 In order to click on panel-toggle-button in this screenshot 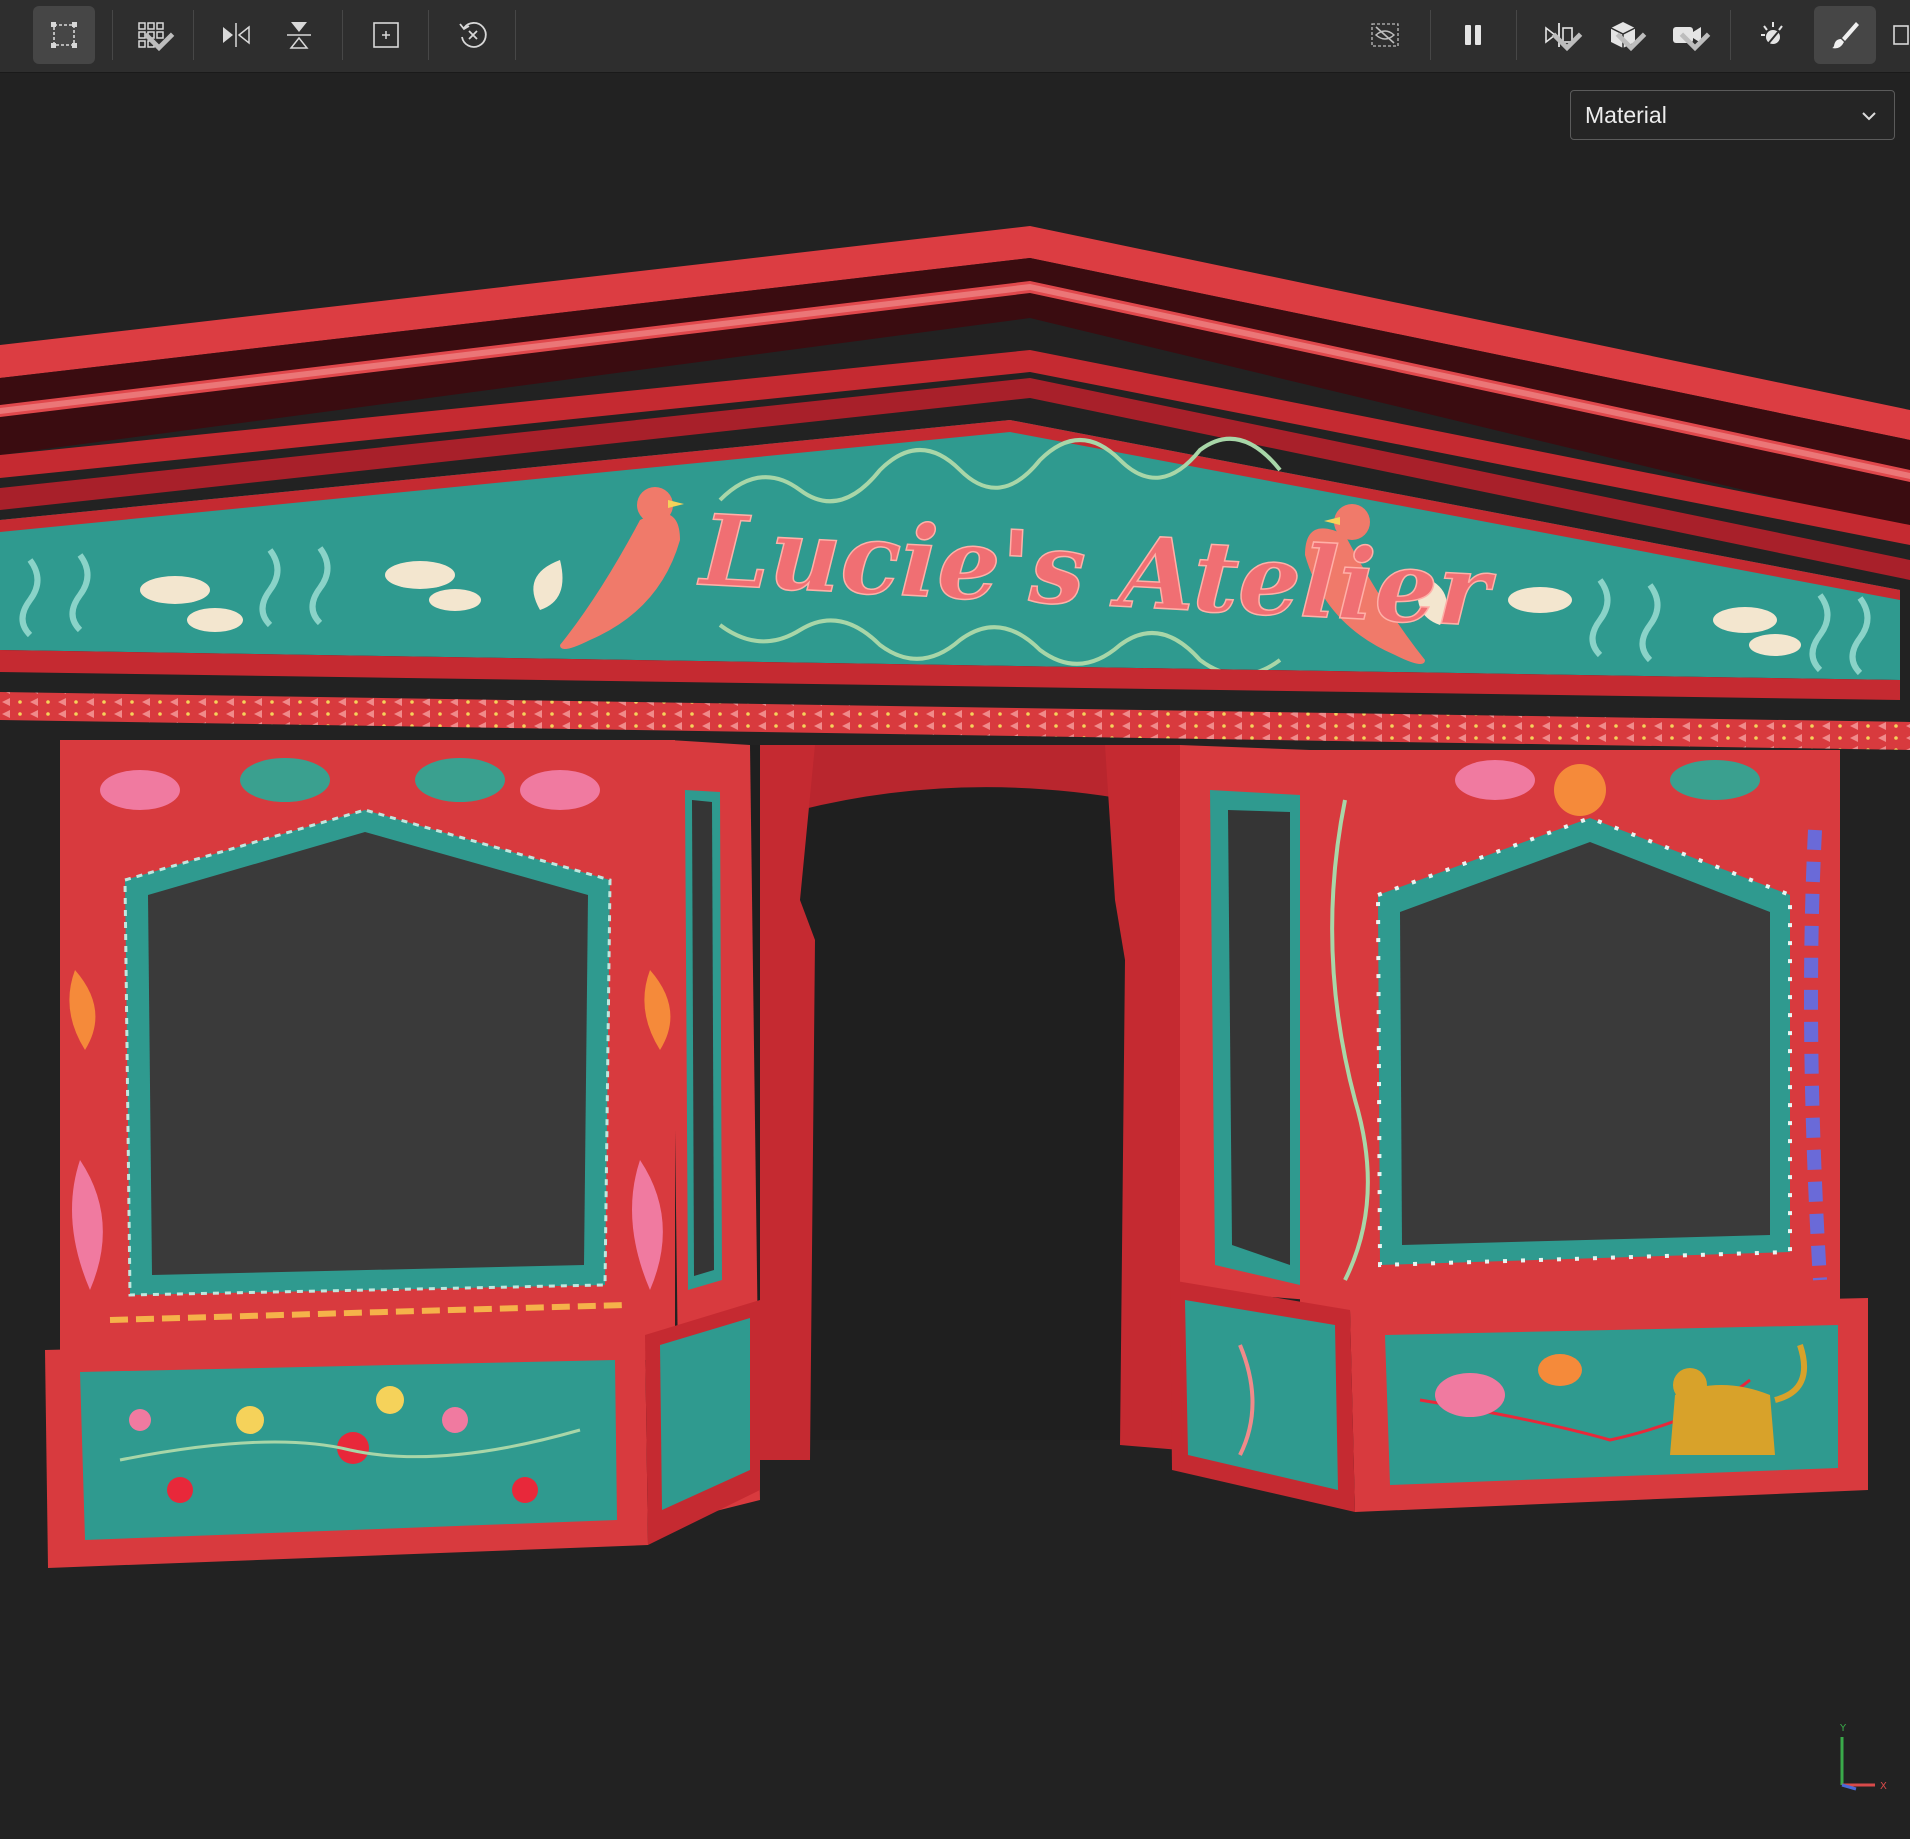, I will do `click(1900, 35)`.